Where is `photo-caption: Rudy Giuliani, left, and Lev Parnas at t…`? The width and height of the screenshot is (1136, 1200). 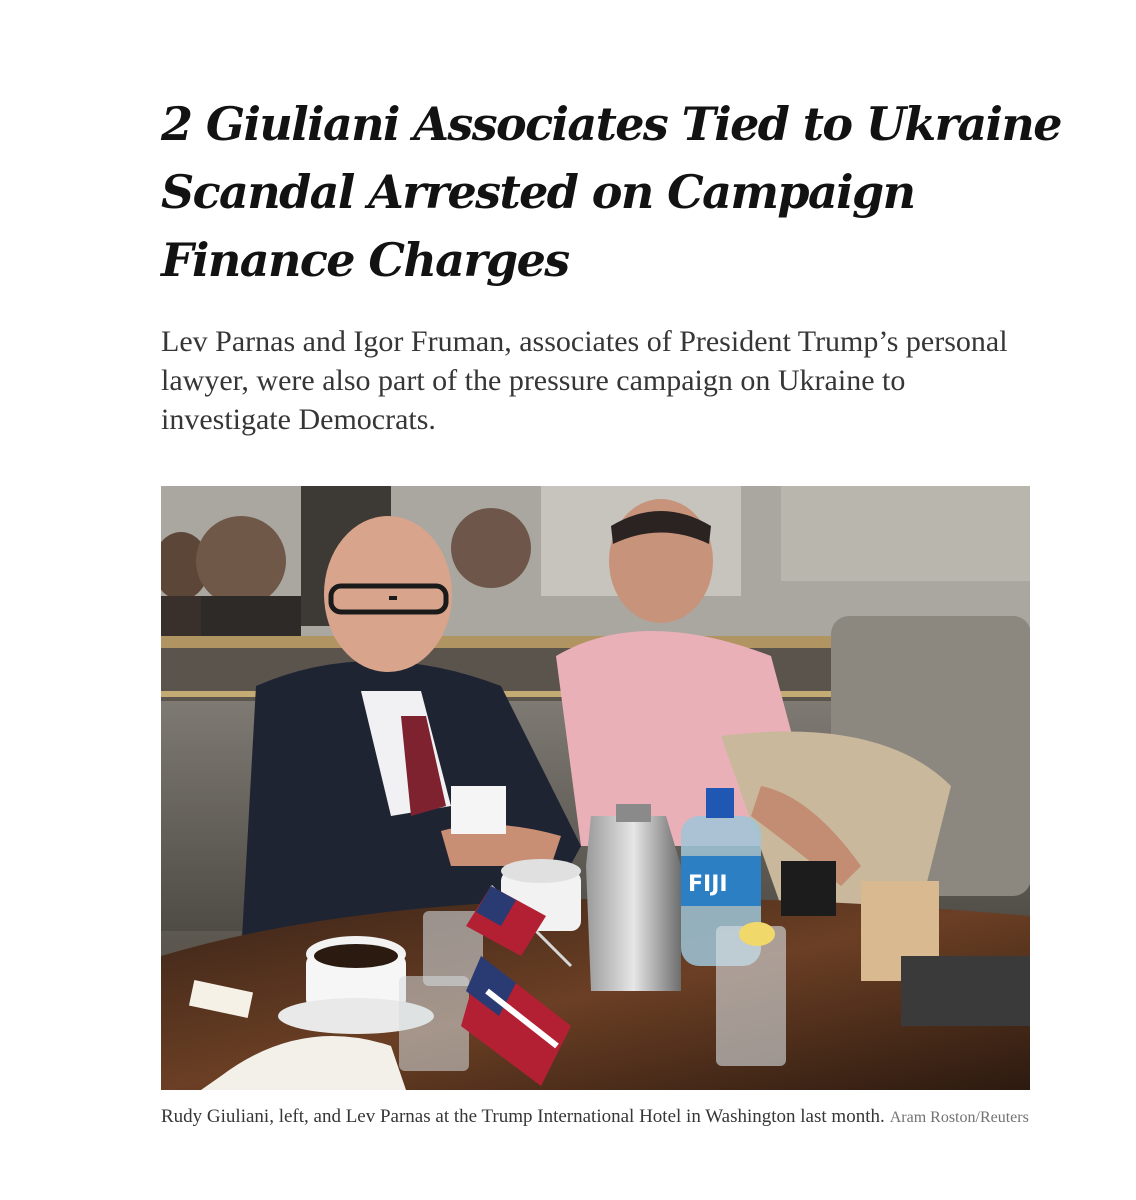
photo-caption: Rudy Giuliani, left, and Lev Parnas at t… is located at coordinates (601, 1117).